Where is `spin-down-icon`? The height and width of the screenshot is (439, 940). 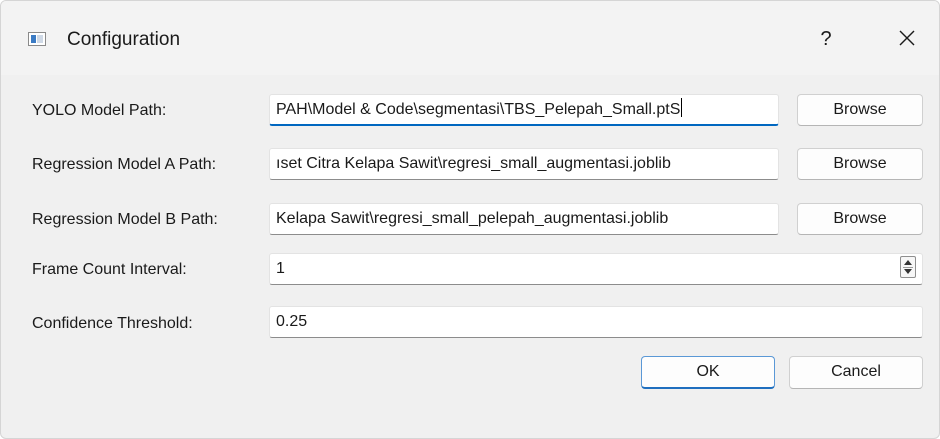 spin-down-icon is located at coordinates (908, 271).